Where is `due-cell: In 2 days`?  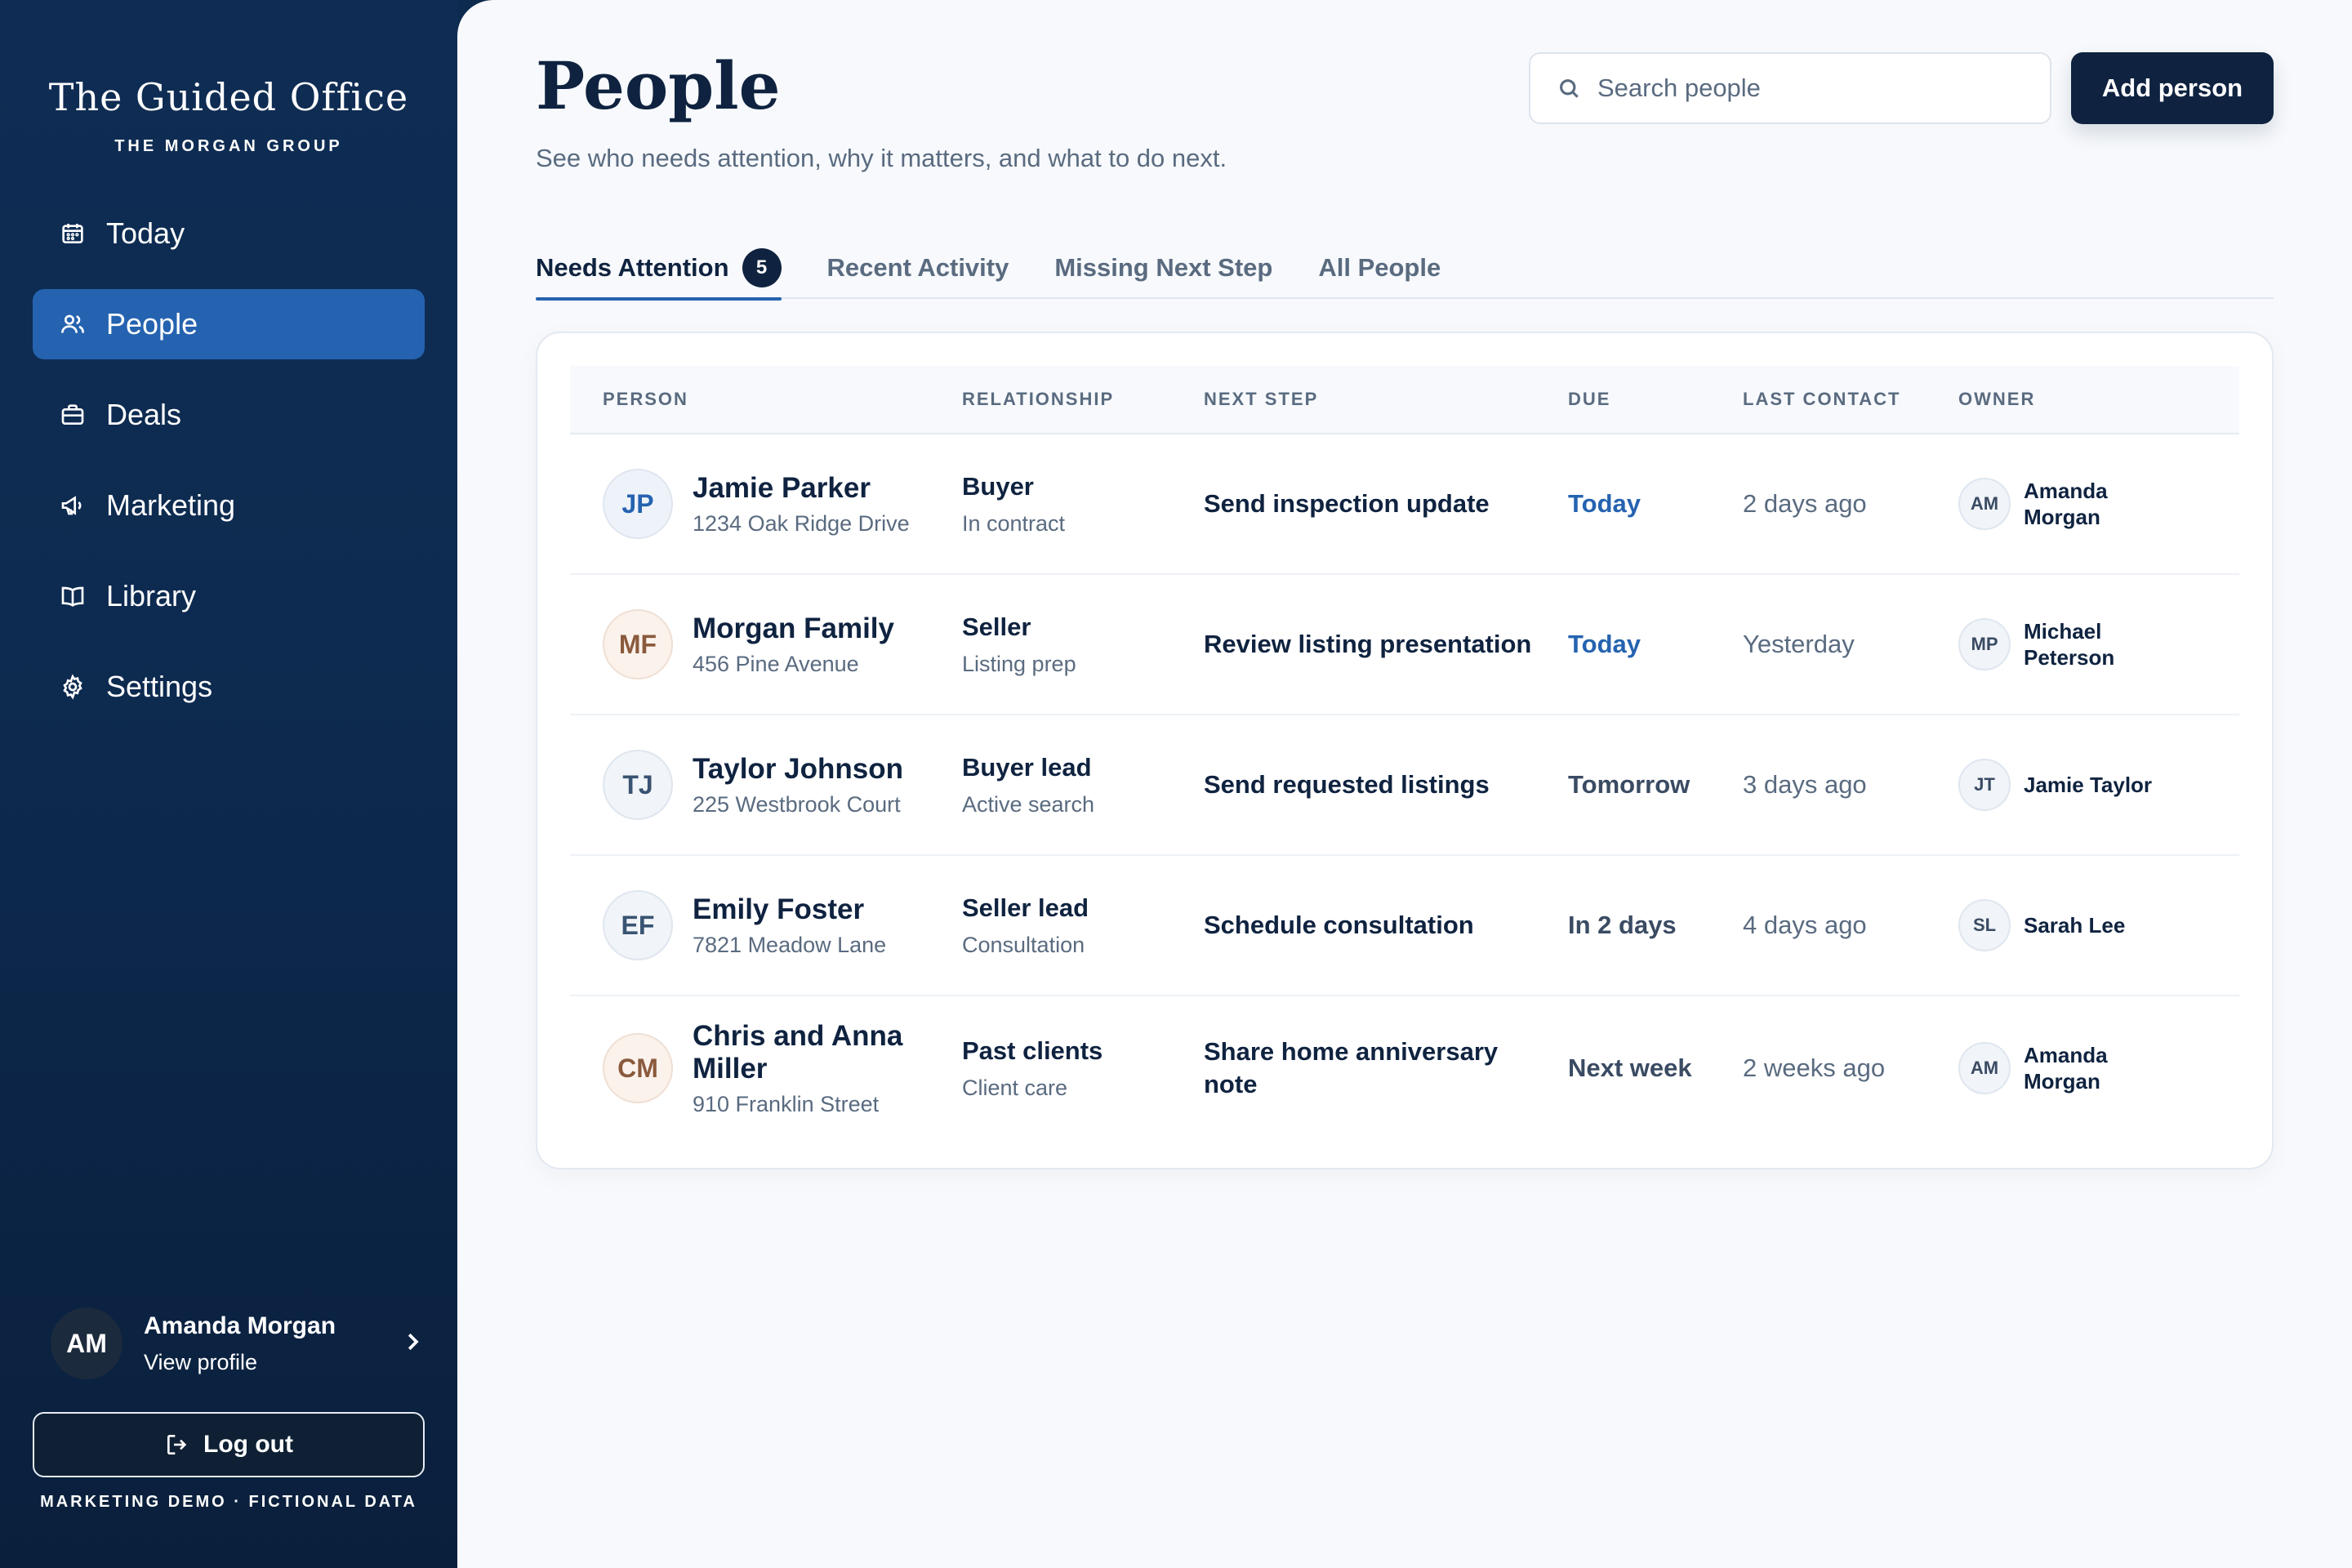
due-cell: In 2 days is located at coordinates (1655, 925).